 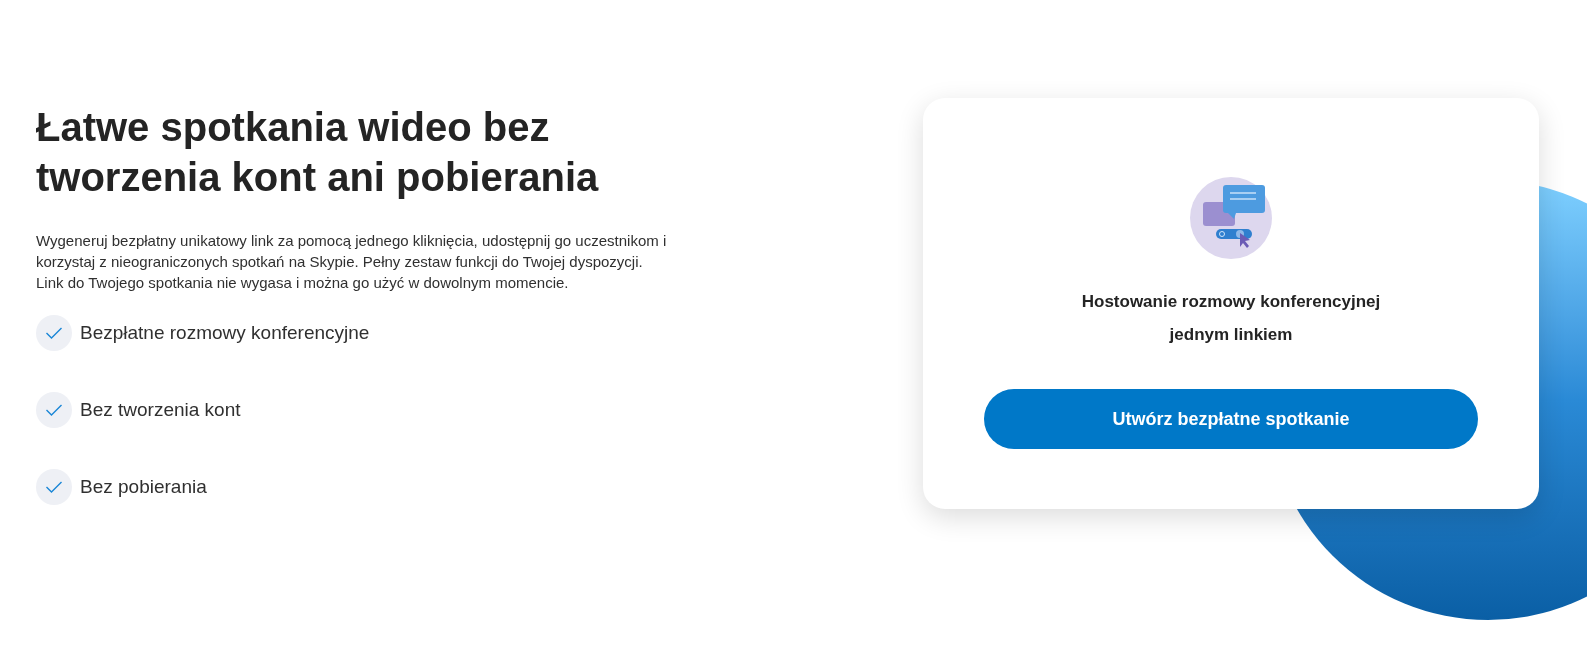 I want to click on feature-text: Bez tworzenia kont, so click(x=160, y=409).